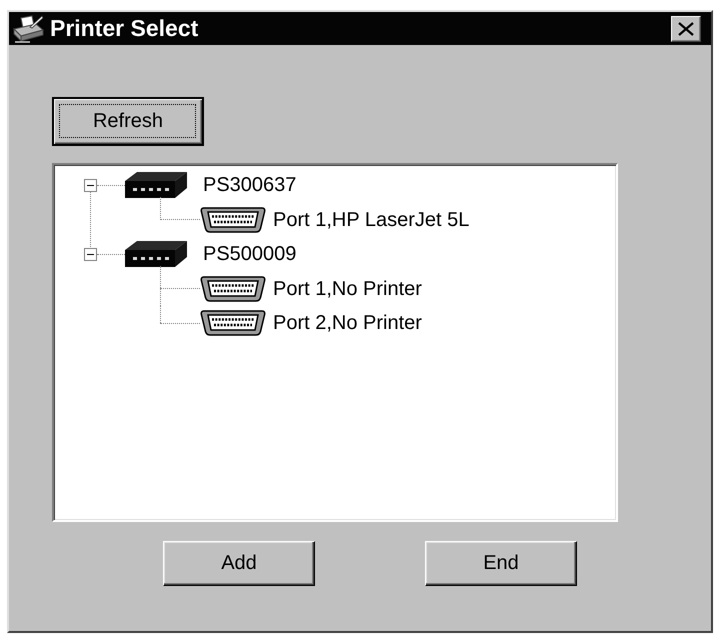 The image size is (718, 634). Describe the element at coordinates (124, 28) in the screenshot. I see `window-title: Printer Select` at that location.